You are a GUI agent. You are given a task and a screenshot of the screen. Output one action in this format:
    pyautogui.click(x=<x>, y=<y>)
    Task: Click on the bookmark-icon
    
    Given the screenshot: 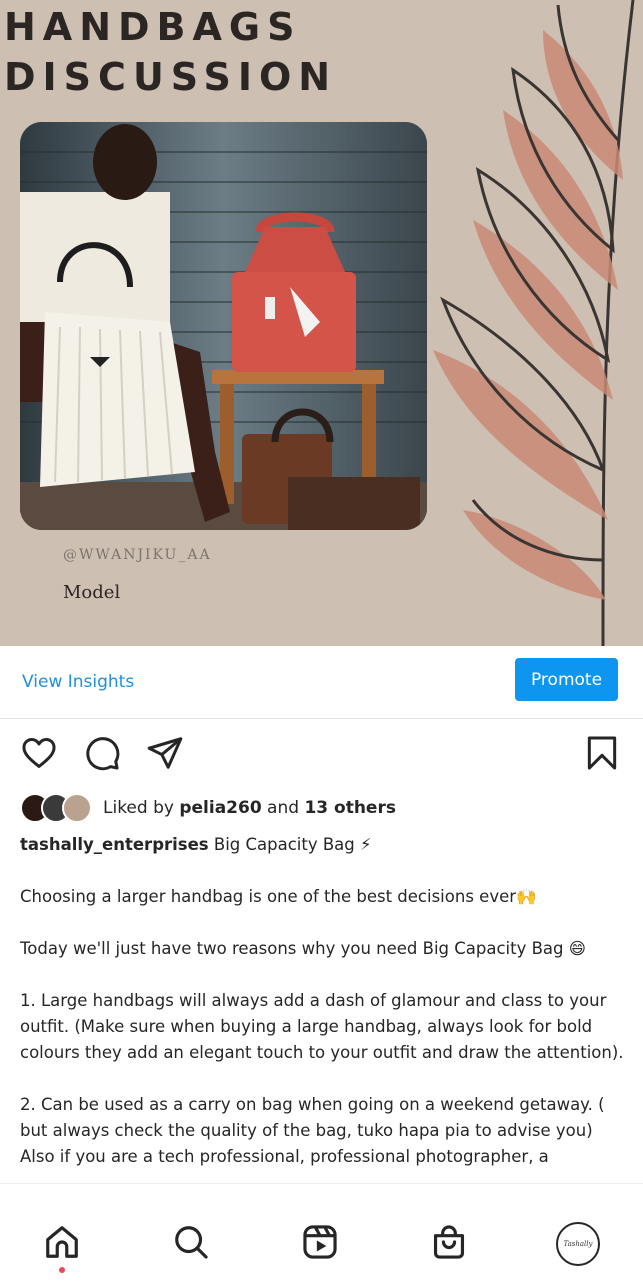 What is the action you would take?
    pyautogui.click(x=602, y=755)
    